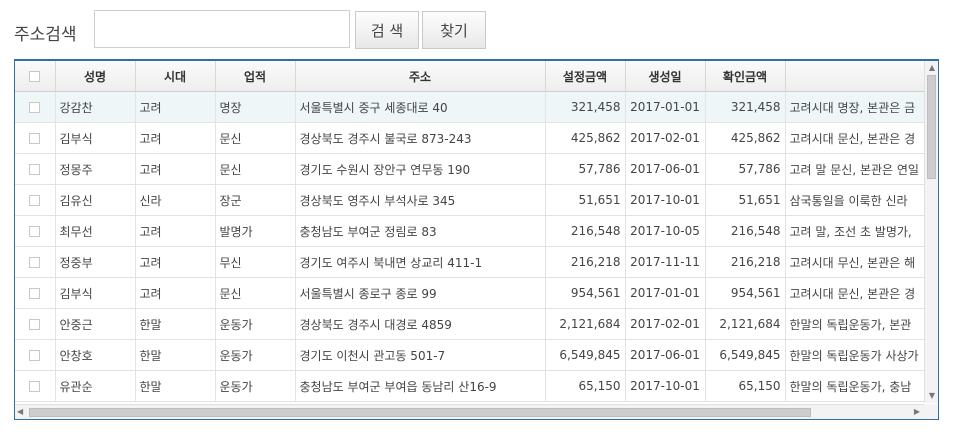 This screenshot has height=439, width=958. I want to click on confirmed-amount-cell: 2,121,684, so click(745, 324).